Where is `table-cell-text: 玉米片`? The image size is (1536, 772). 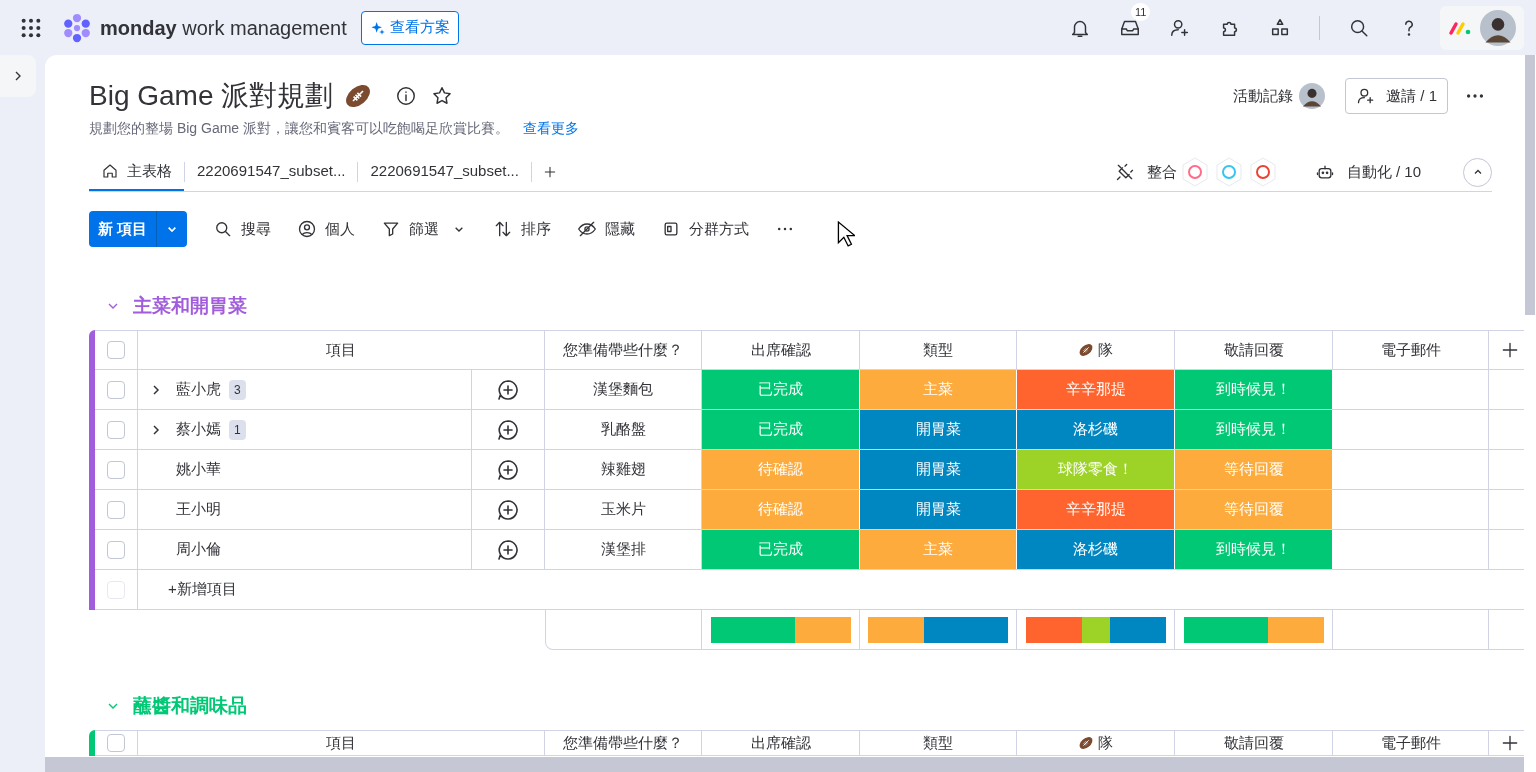 table-cell-text: 玉米片 is located at coordinates (623, 509).